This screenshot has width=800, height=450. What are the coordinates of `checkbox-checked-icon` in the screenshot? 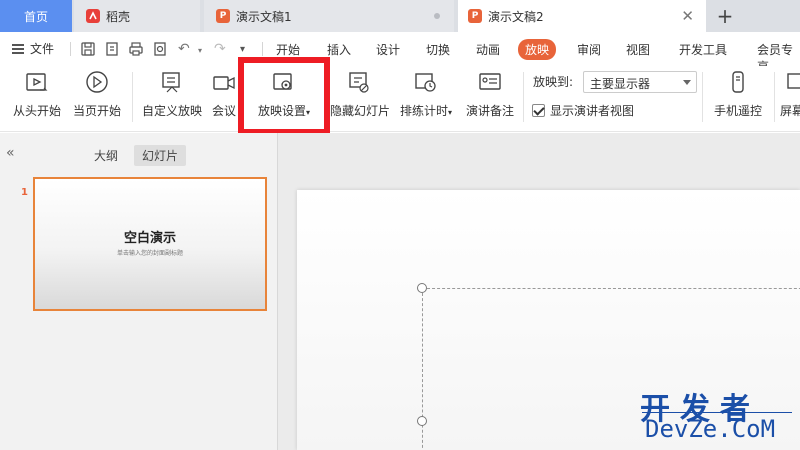 It's located at (538, 110).